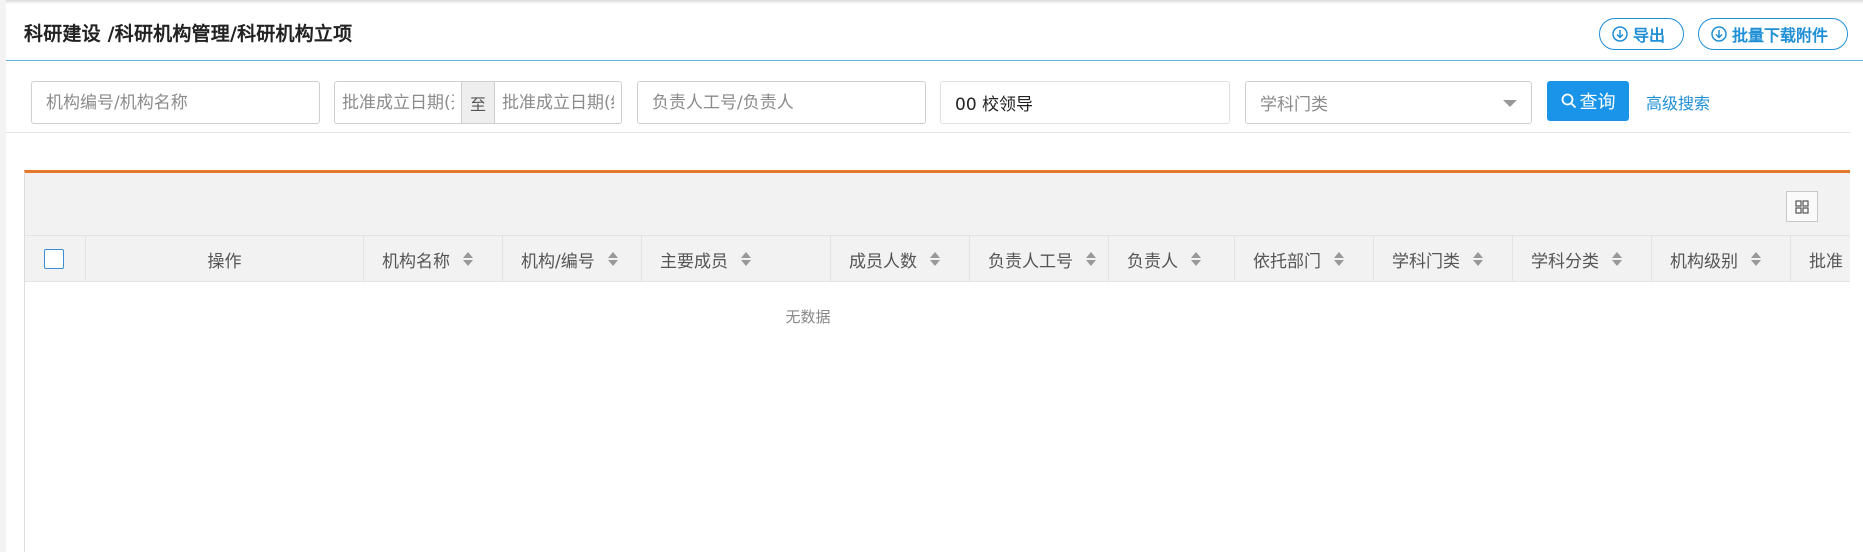 The image size is (1863, 552). I want to click on col-level-label: 机构级别, so click(1704, 261).